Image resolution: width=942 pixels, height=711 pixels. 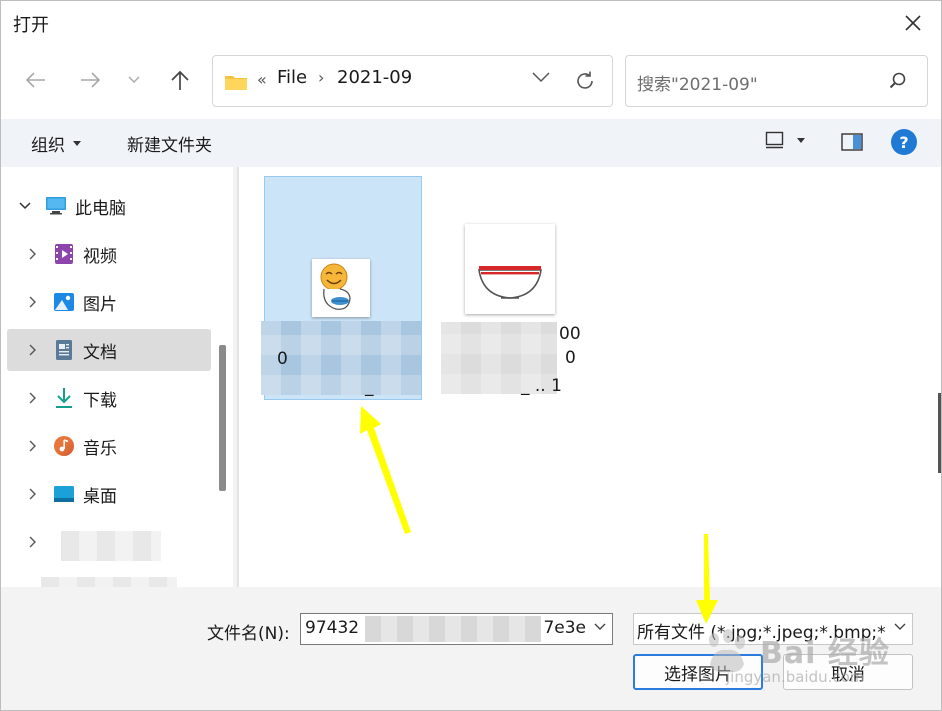 I want to click on folder-icon, so click(x=236, y=83).